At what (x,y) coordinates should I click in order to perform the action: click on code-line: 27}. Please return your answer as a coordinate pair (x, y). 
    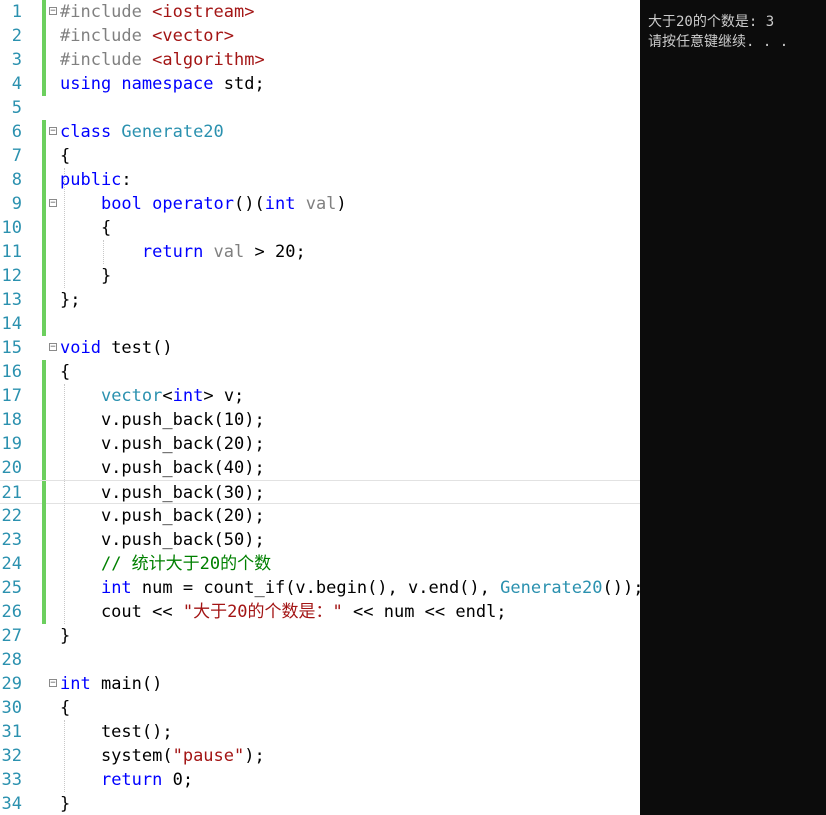
    Looking at the image, I should click on (320, 636).